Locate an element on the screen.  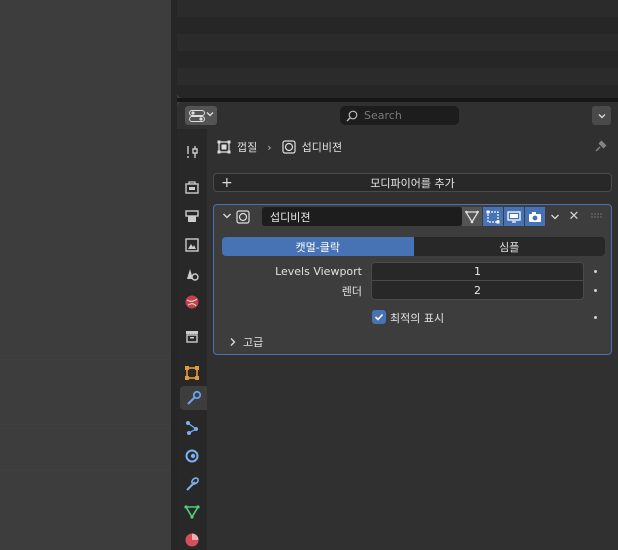
tab-view-layer is located at coordinates (192, 245).